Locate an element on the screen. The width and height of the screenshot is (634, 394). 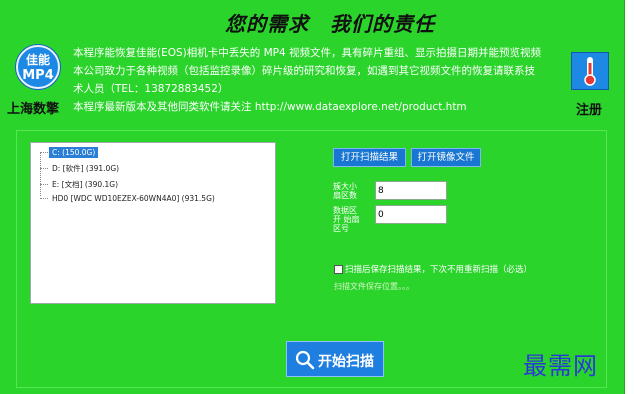
data-start-label: 数据区开 始扇区号 is located at coordinates (346, 219).